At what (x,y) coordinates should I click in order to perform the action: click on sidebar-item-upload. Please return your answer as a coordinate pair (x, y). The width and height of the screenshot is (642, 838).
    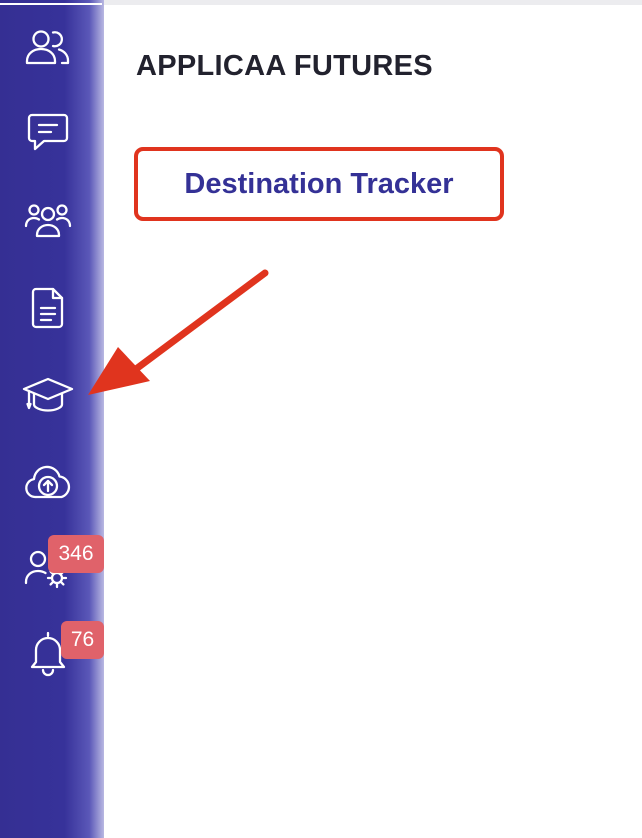
    Looking at the image, I should click on (48, 482).